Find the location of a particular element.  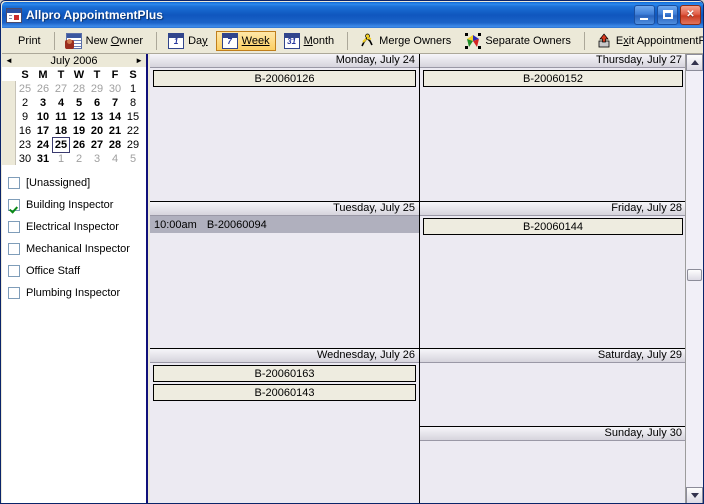

day-pane-wednesday: Wednesday, July 26 B-20060163 B-20060143 is located at coordinates (284, 425).